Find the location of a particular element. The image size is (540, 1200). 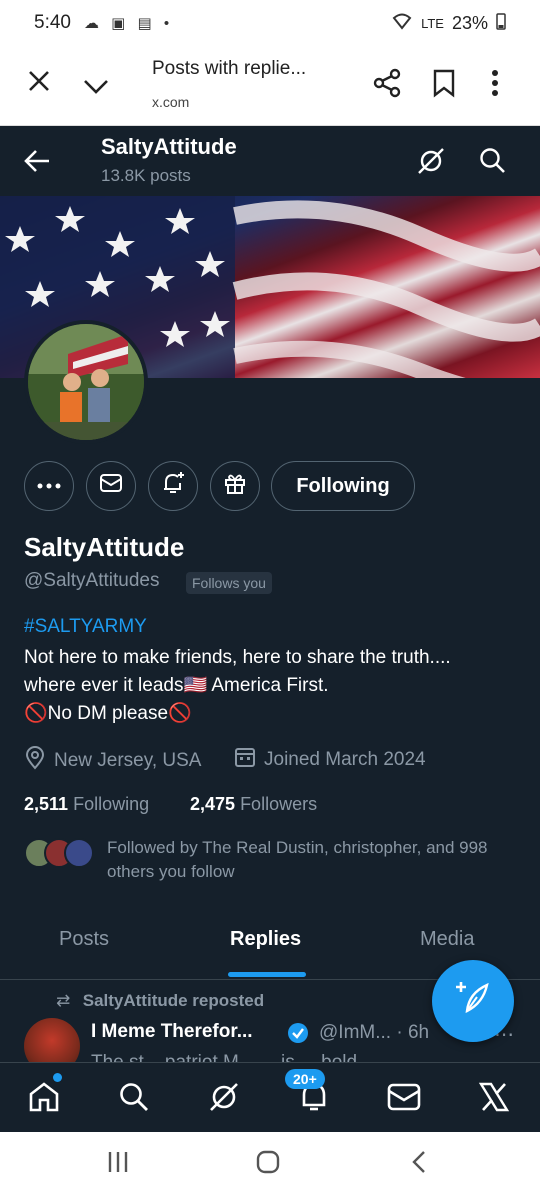

followers-count-link: 2,475 Followers is located at coordinates (253, 804).